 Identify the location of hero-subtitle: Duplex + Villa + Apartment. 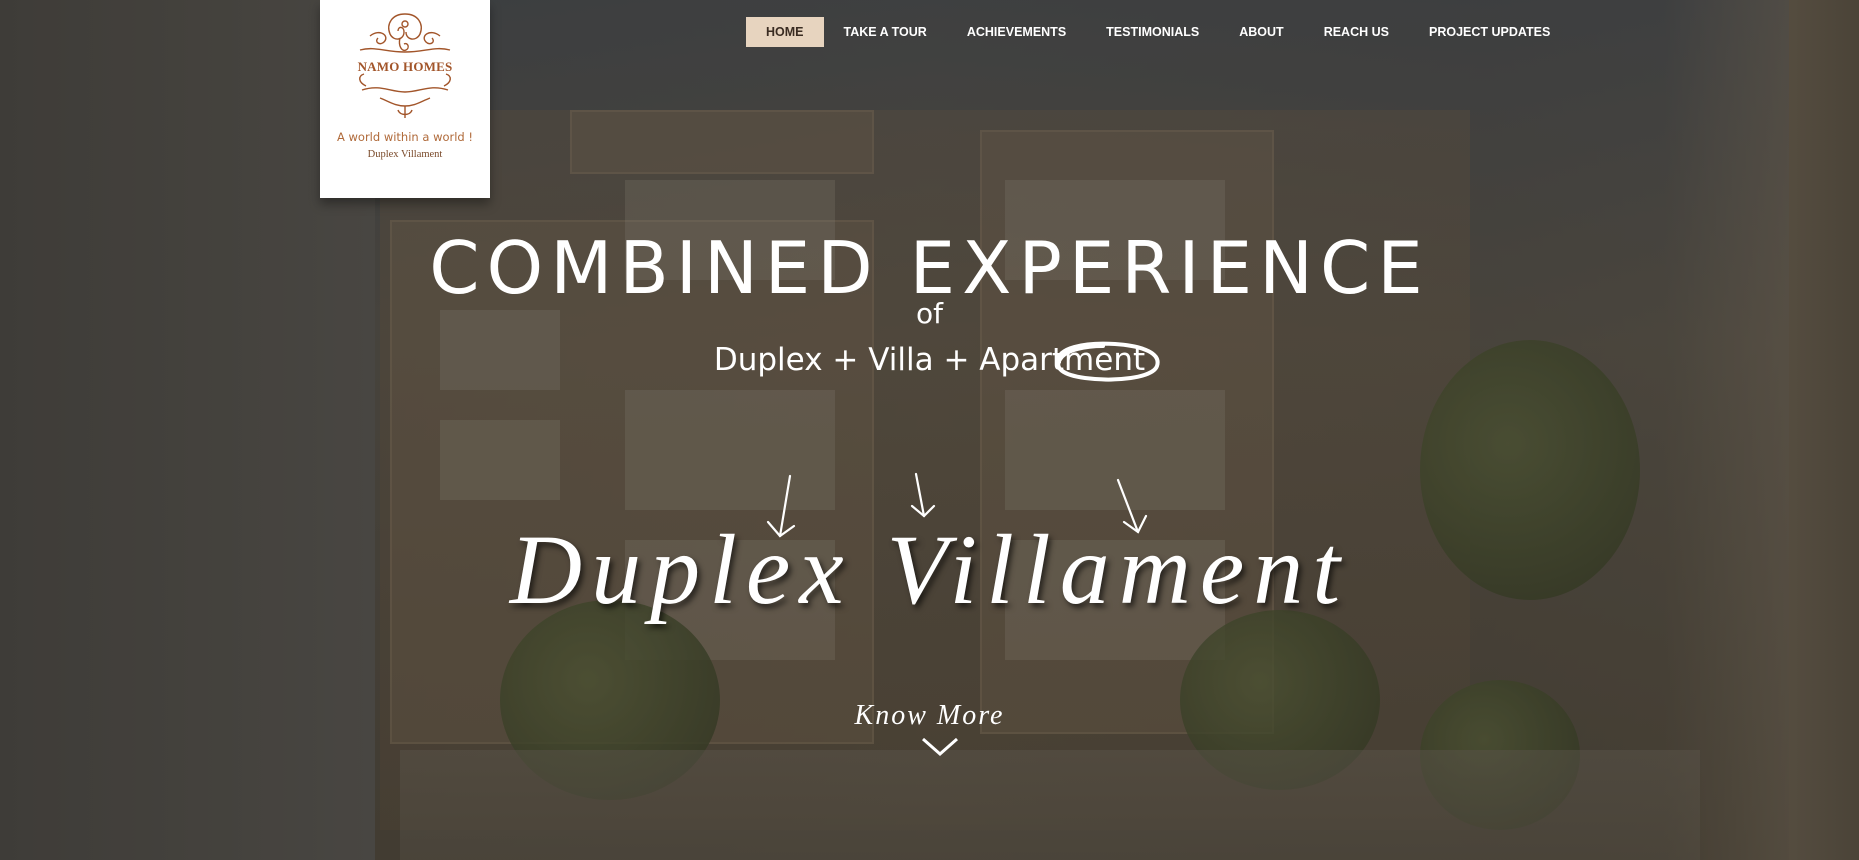
(929, 360).